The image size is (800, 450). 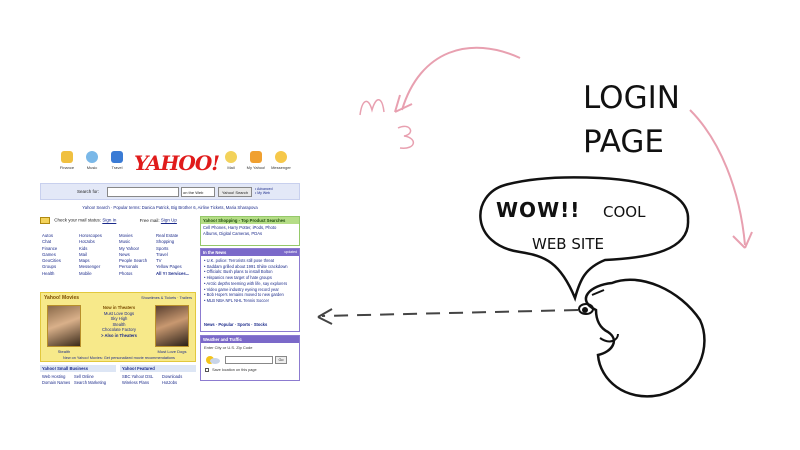 I want to click on go-button: Go, so click(x=281, y=360).